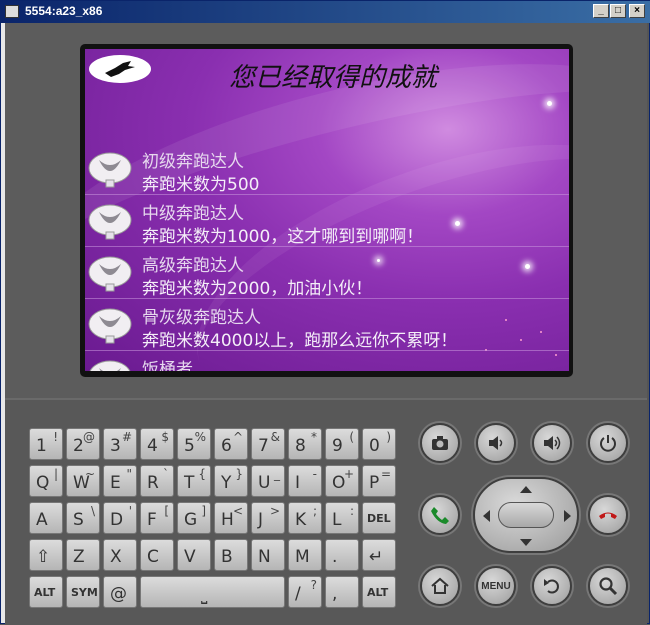 This screenshot has width=650, height=625. I want to click on achievement-row: 中级奔跑达人 奔跑米数为1000，这才哪到到哪啊！, so click(327, 221).